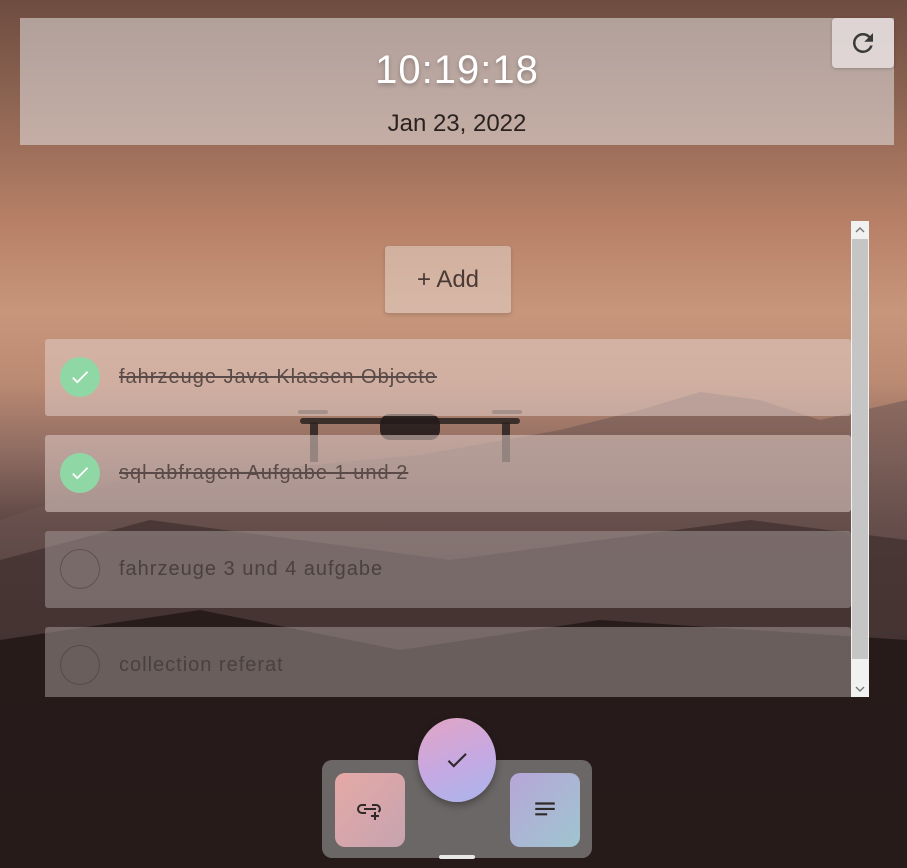 The height and width of the screenshot is (868, 907). What do you see at coordinates (448, 662) in the screenshot?
I see `todo-item: collection referat` at bounding box center [448, 662].